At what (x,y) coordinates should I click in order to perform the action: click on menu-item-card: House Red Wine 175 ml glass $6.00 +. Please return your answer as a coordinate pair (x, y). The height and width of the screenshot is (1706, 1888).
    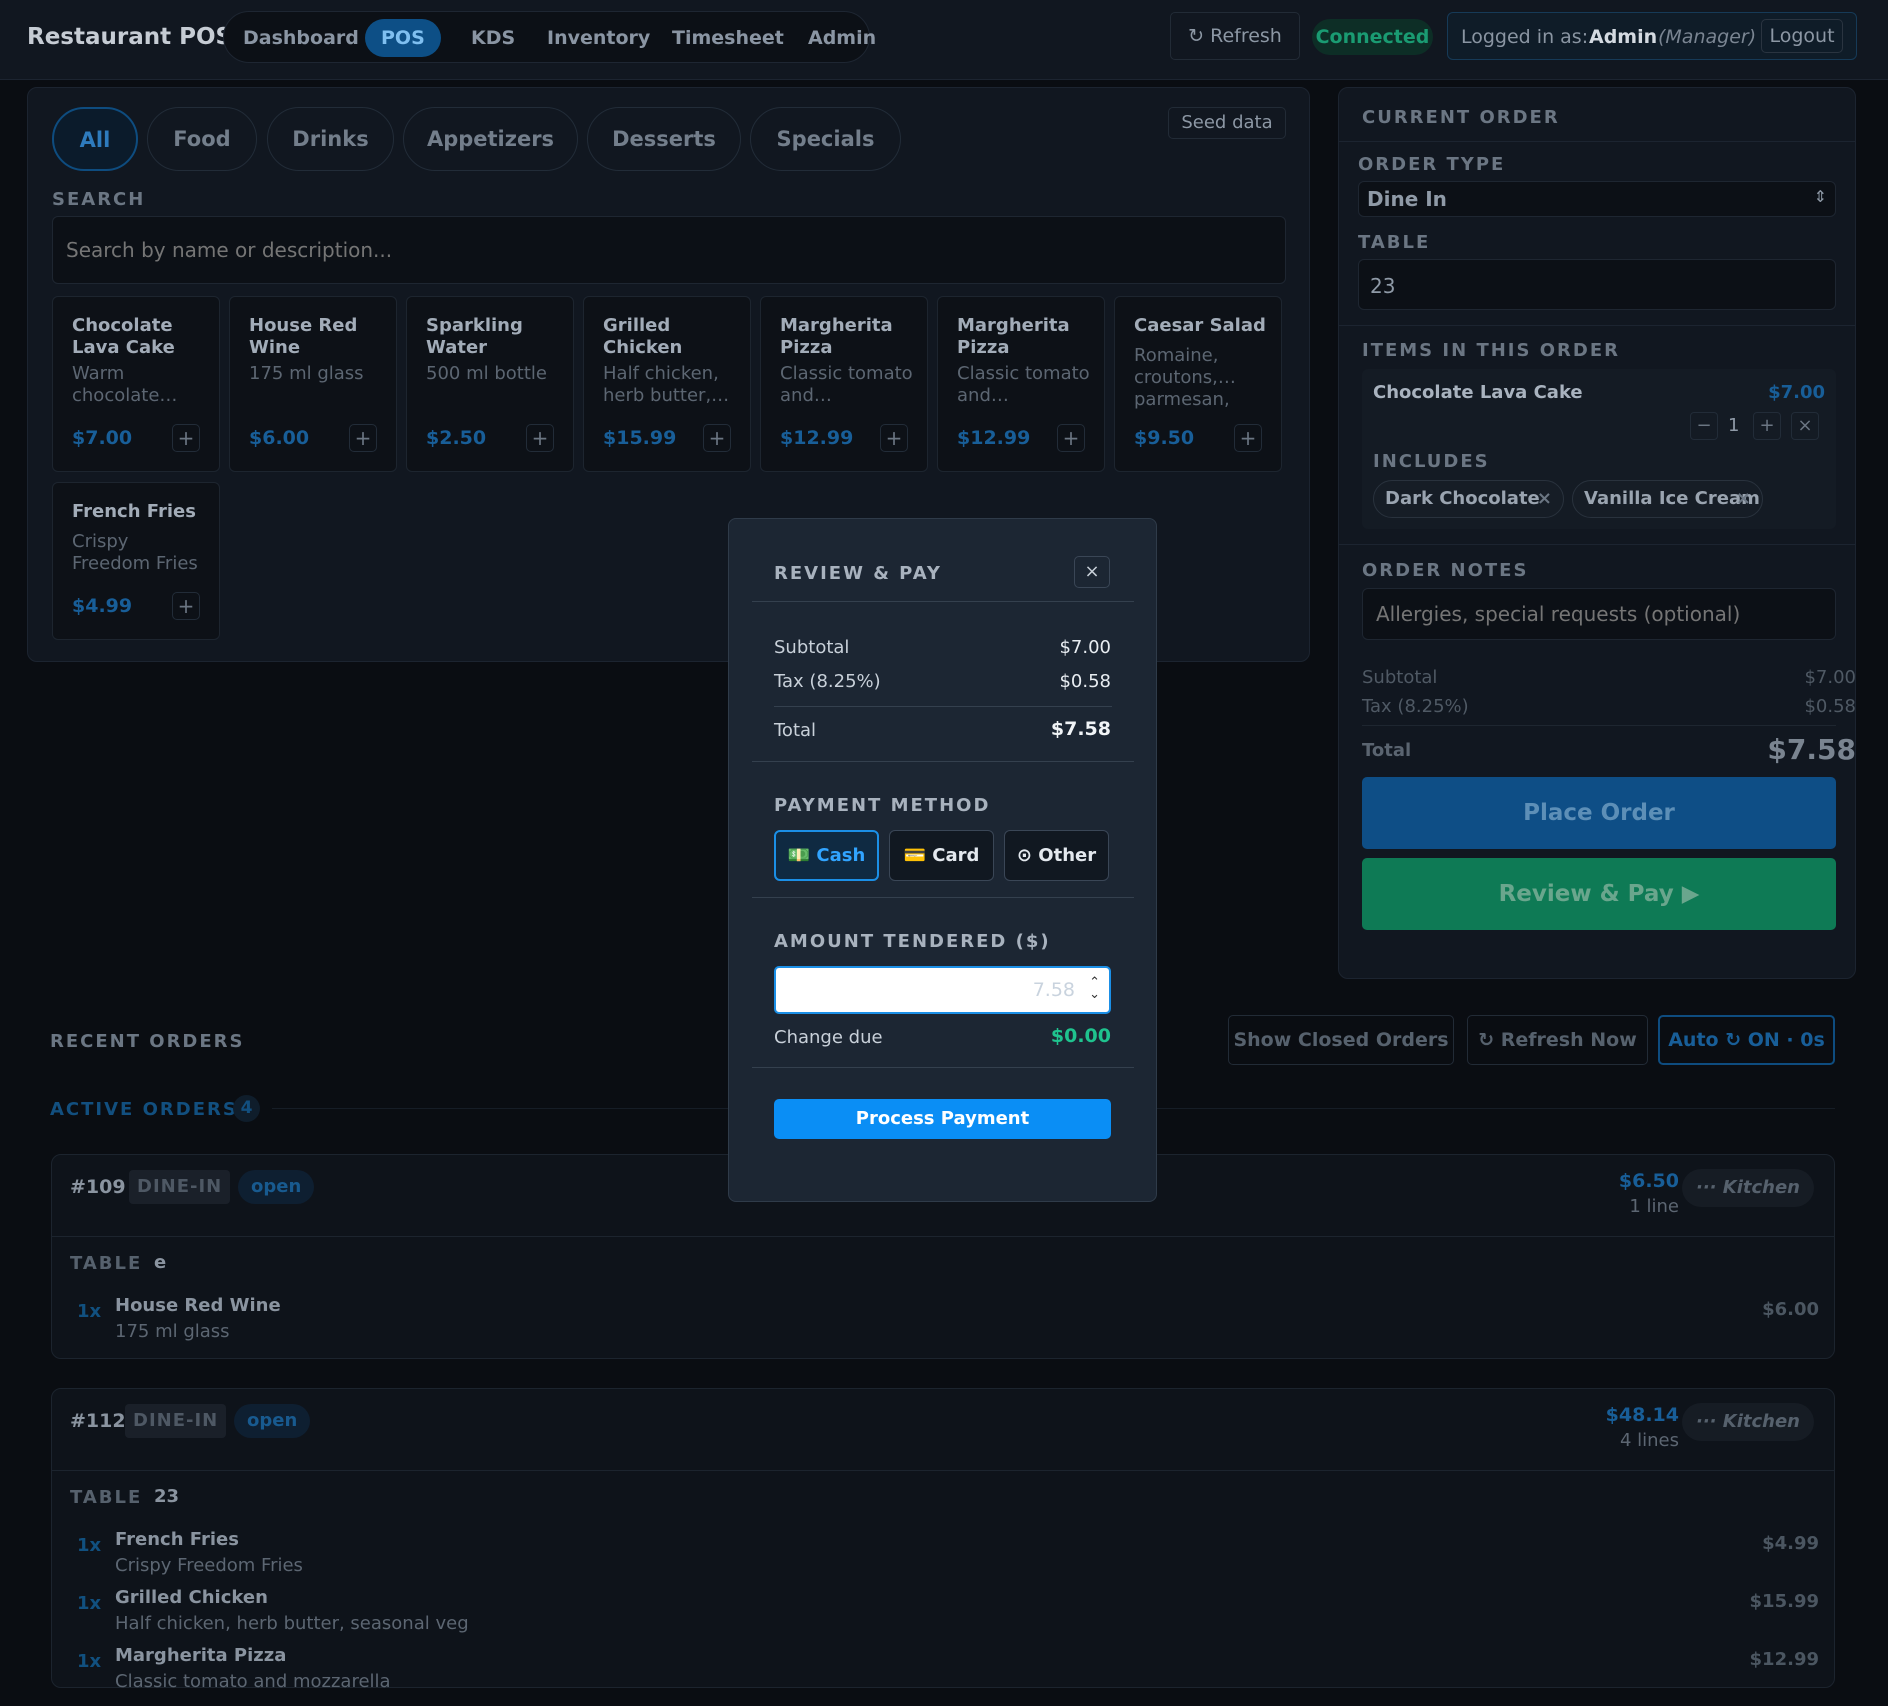
    Looking at the image, I should click on (313, 384).